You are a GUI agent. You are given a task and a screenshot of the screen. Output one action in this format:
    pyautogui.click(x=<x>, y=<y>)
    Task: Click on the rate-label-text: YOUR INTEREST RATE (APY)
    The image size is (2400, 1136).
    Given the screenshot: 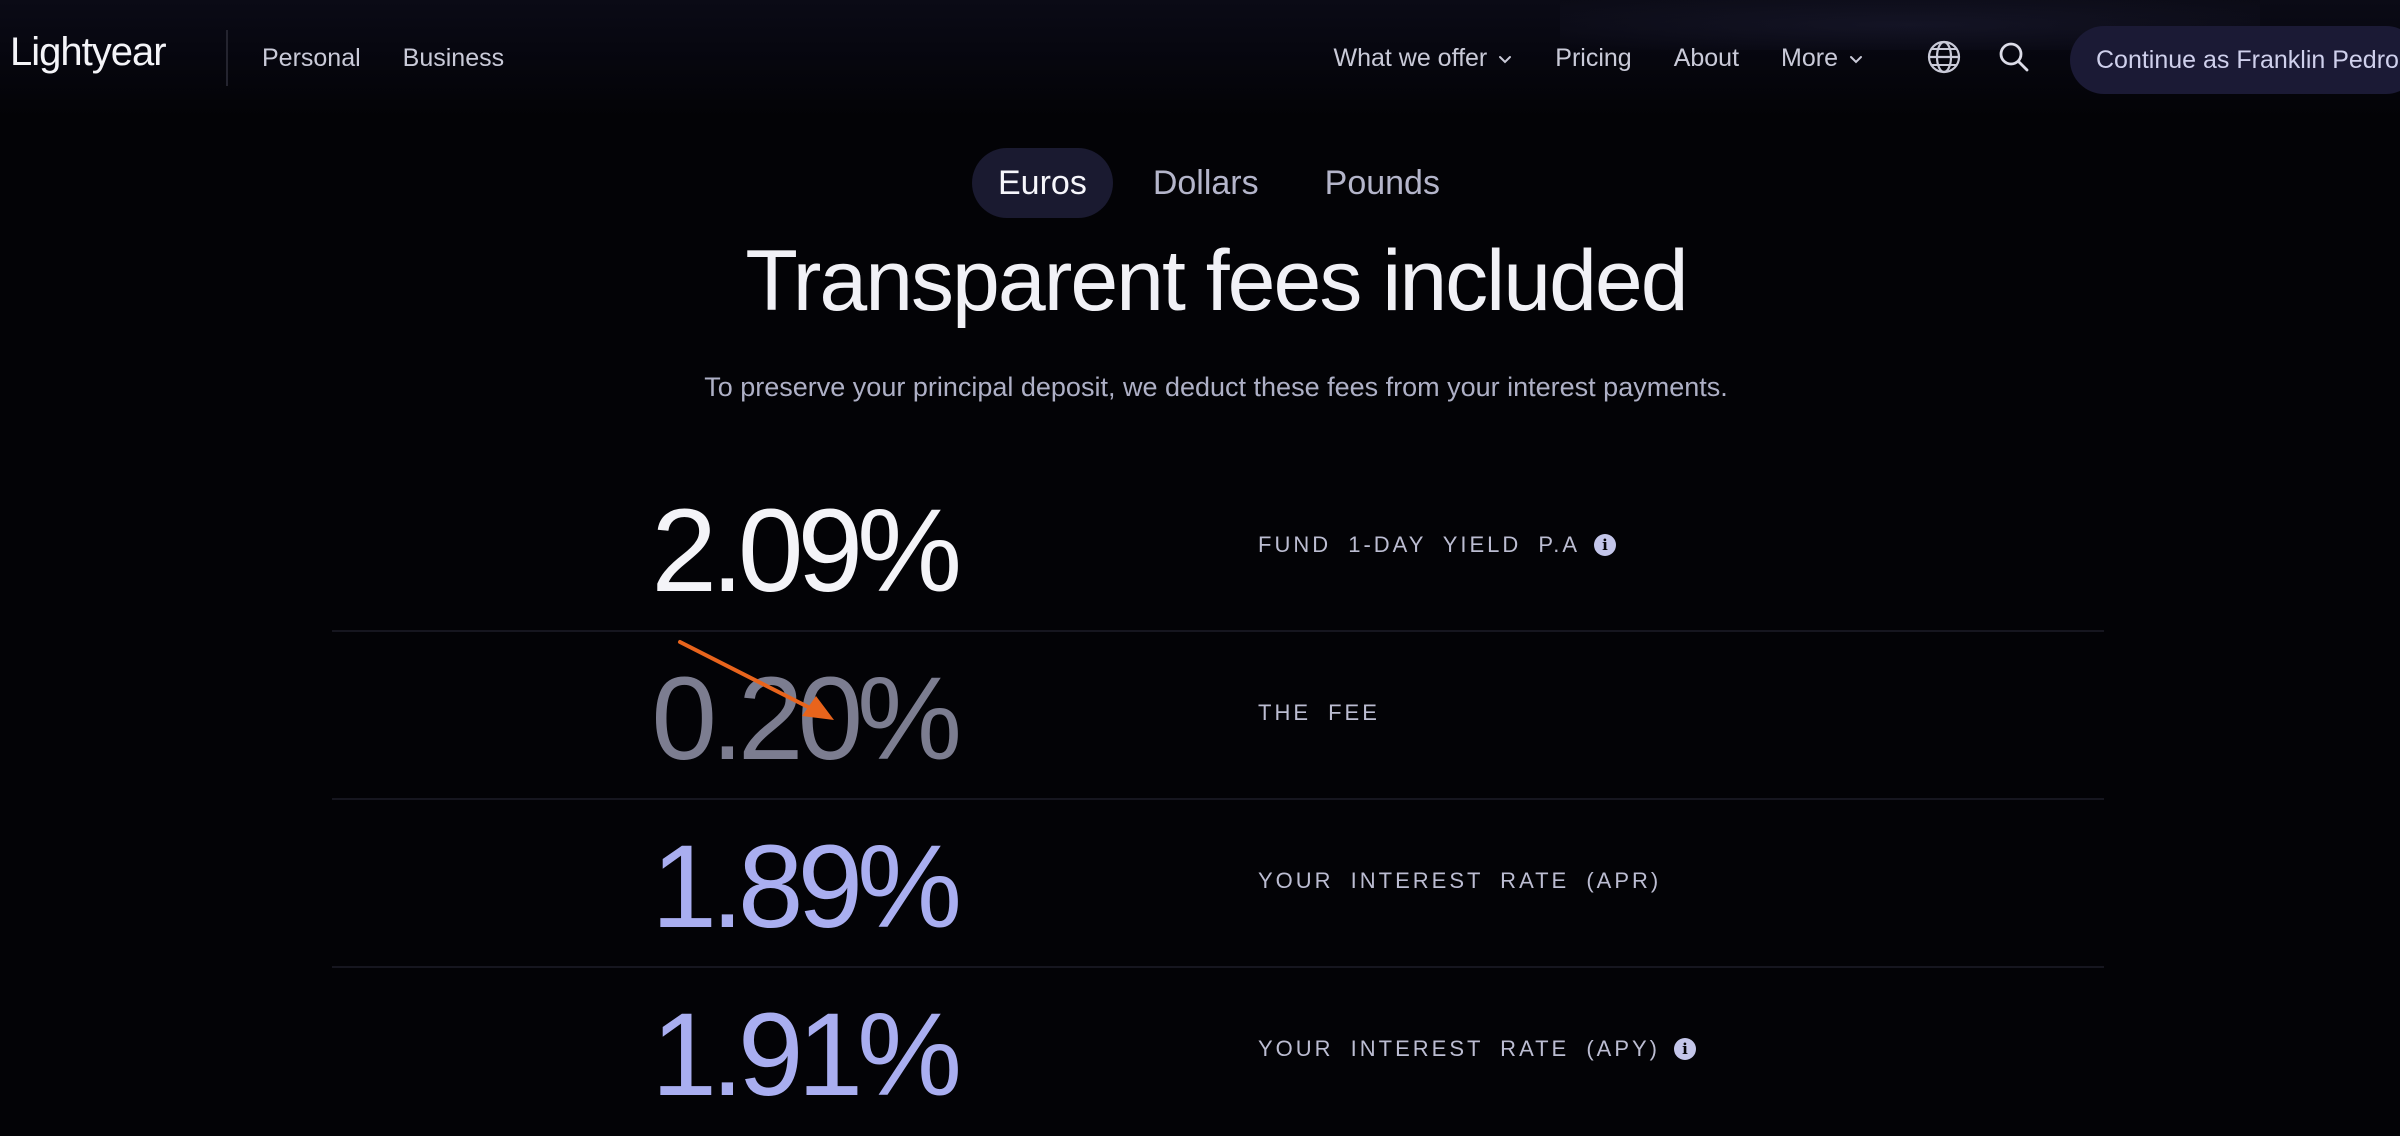 What is the action you would take?
    pyautogui.click(x=1459, y=1048)
    